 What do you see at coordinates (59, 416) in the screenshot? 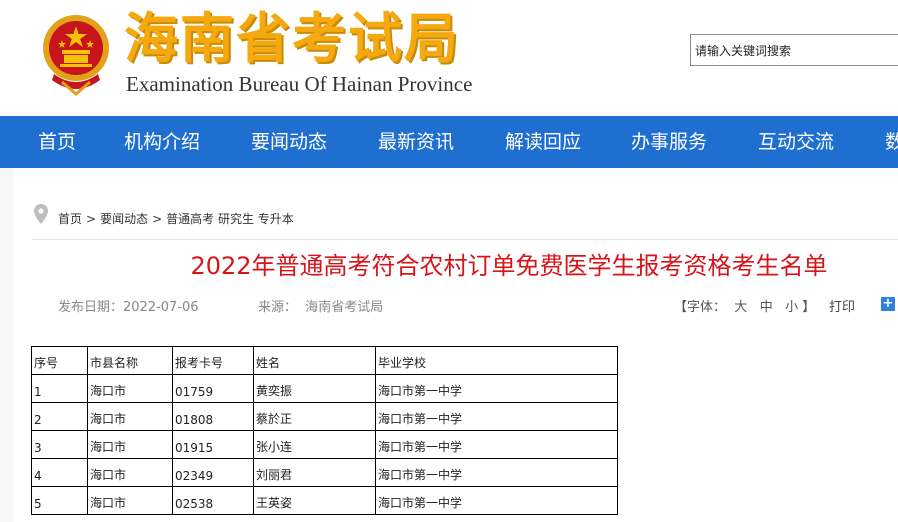
I see `table-cell: 2` at bounding box center [59, 416].